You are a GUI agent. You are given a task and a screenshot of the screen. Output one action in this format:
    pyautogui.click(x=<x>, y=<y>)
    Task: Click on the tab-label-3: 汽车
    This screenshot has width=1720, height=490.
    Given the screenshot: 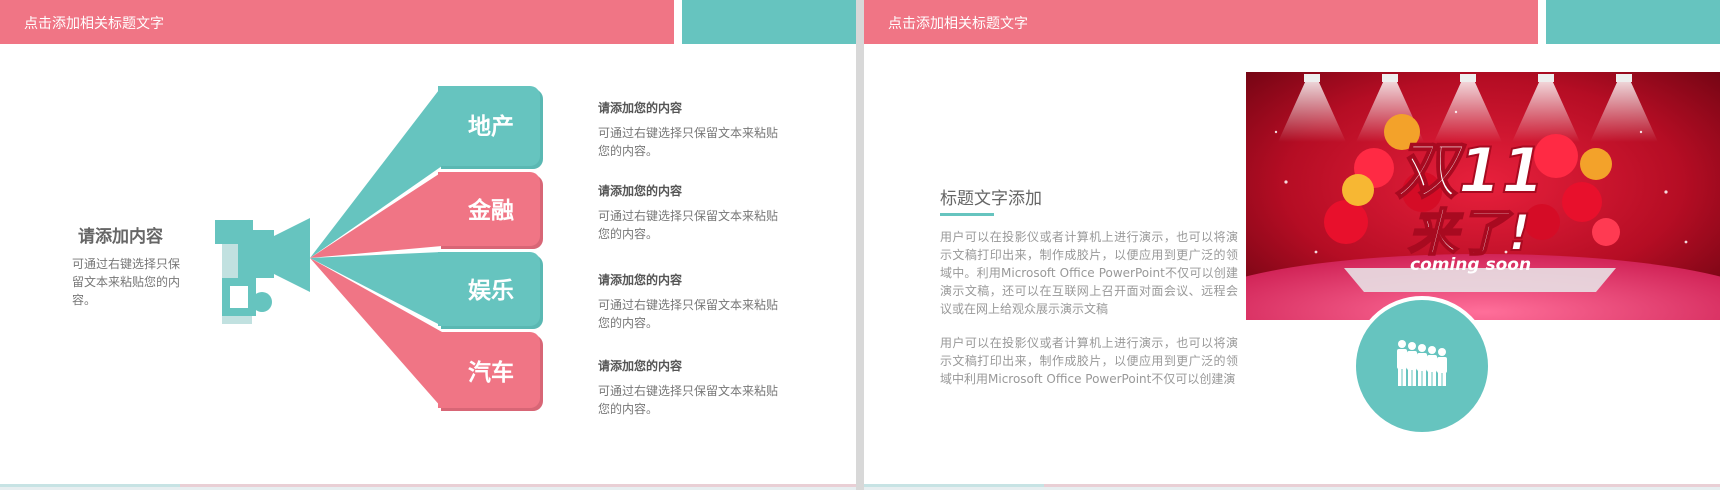 What is the action you would take?
    pyautogui.click(x=491, y=372)
    